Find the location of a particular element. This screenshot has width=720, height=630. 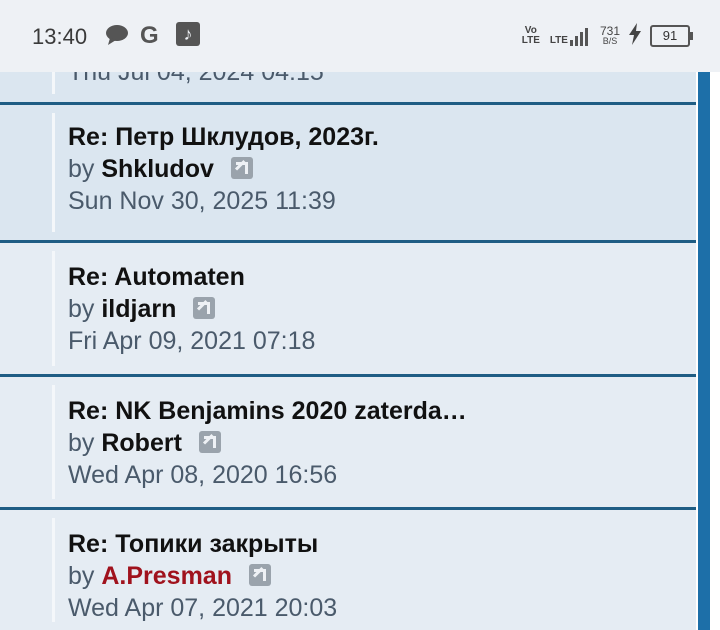

google-icon: G is located at coordinates (149, 35).